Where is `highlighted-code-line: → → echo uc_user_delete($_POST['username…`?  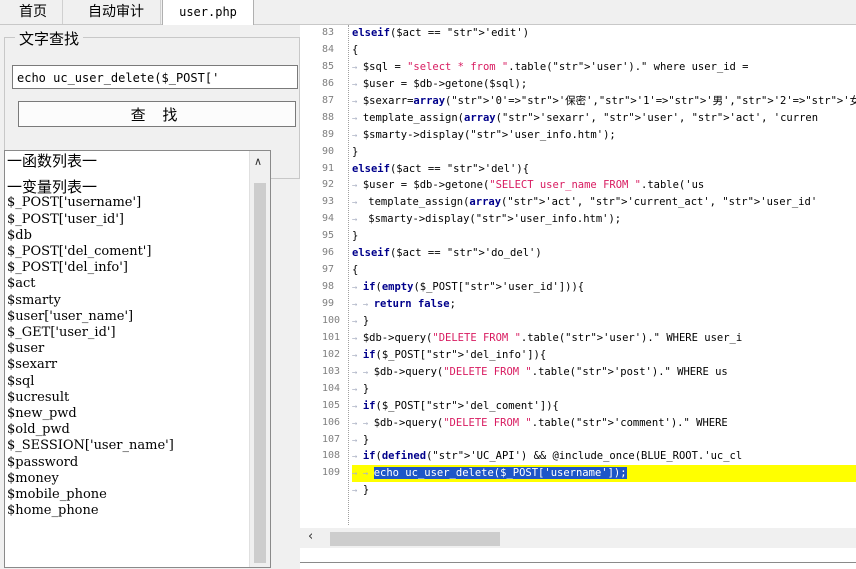 highlighted-code-line: → → echo uc_user_delete($_POST['username… is located at coordinates (604, 474).